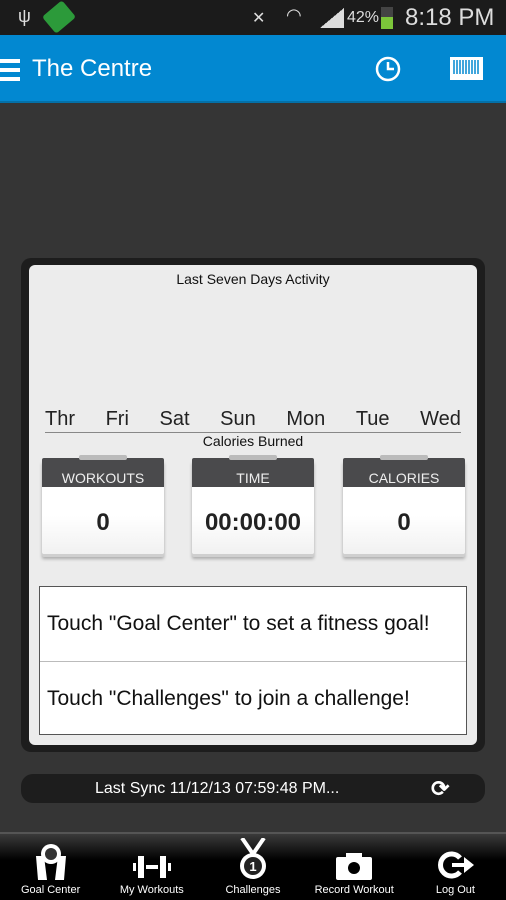 The width and height of the screenshot is (506, 900). Describe the element at coordinates (253, 890) in the screenshot. I see `nav-label: Challenges` at that location.